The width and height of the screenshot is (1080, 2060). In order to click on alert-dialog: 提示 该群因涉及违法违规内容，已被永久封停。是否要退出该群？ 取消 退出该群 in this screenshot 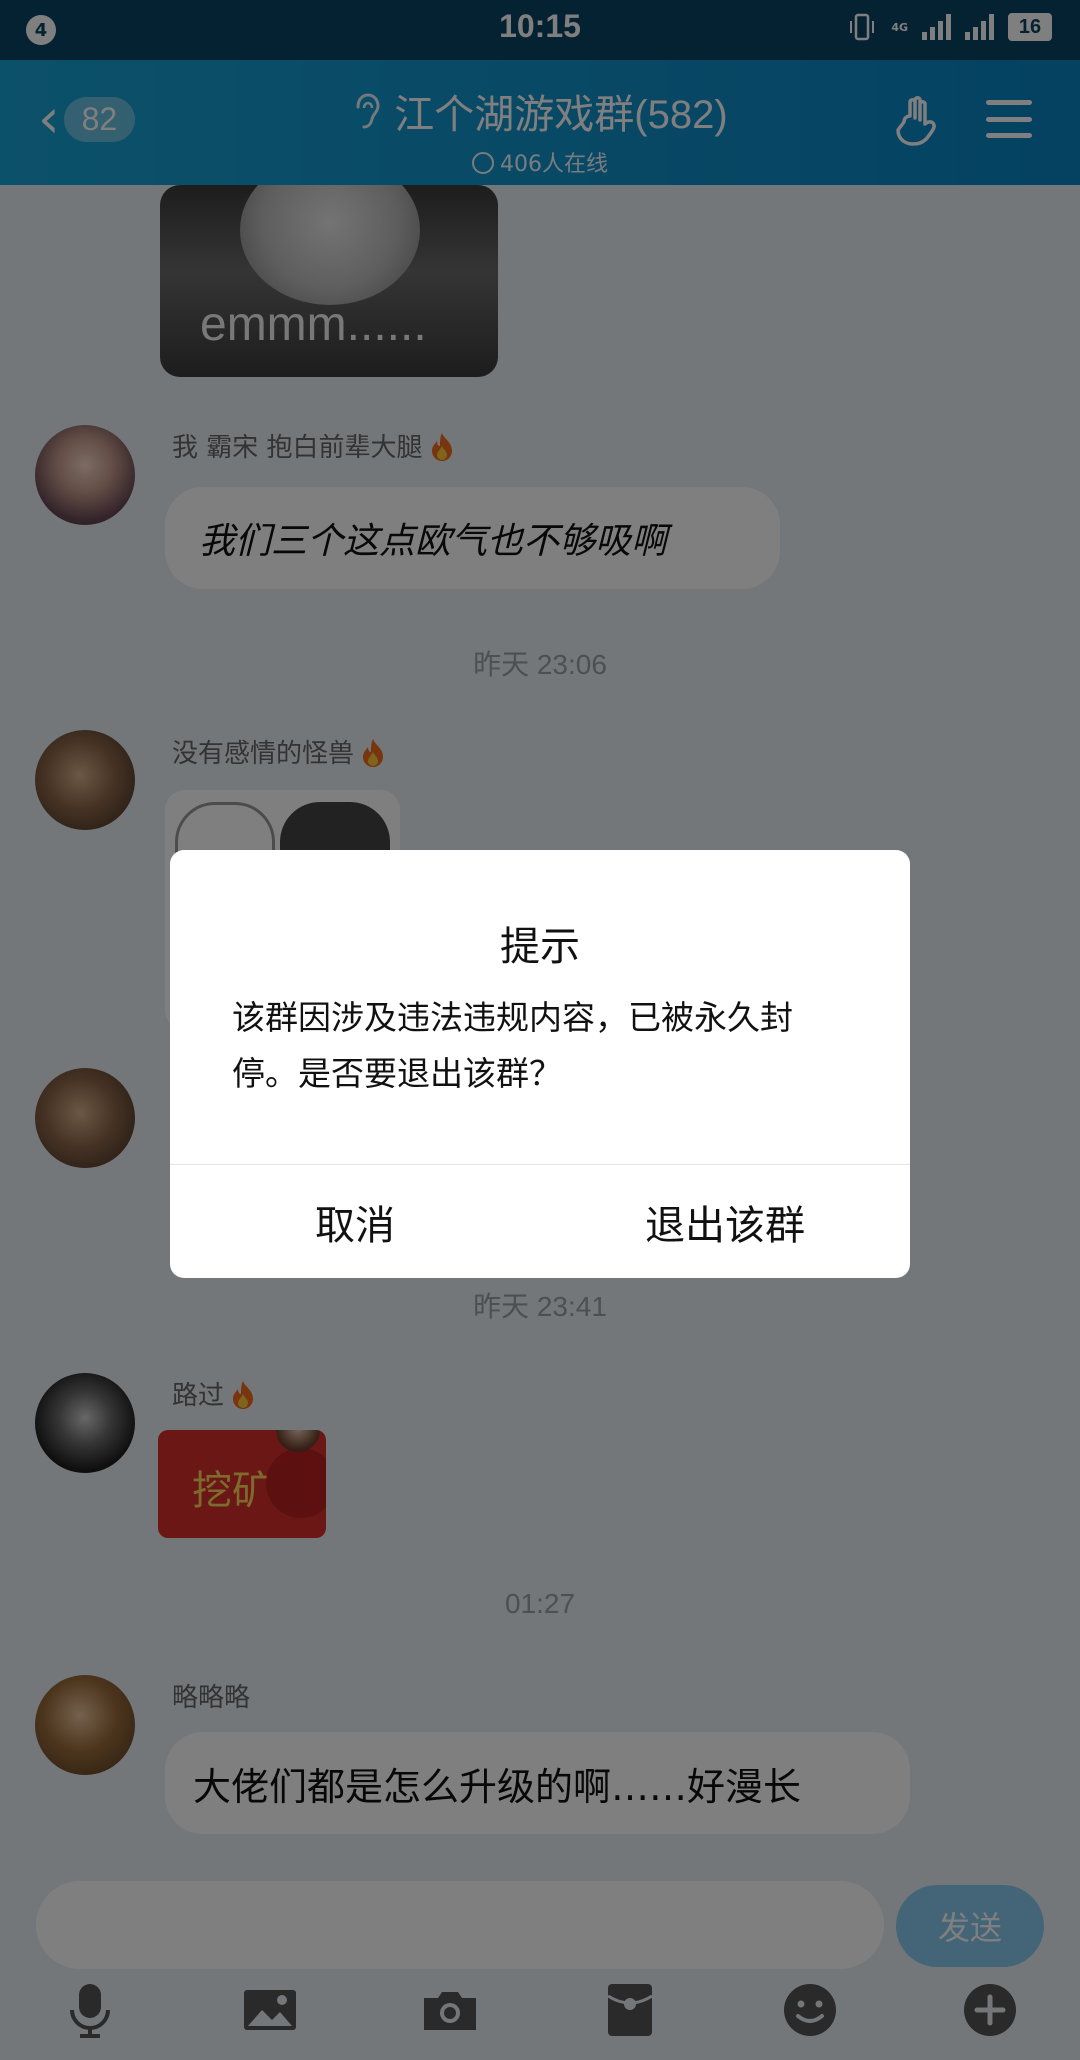, I will do `click(540, 1064)`.